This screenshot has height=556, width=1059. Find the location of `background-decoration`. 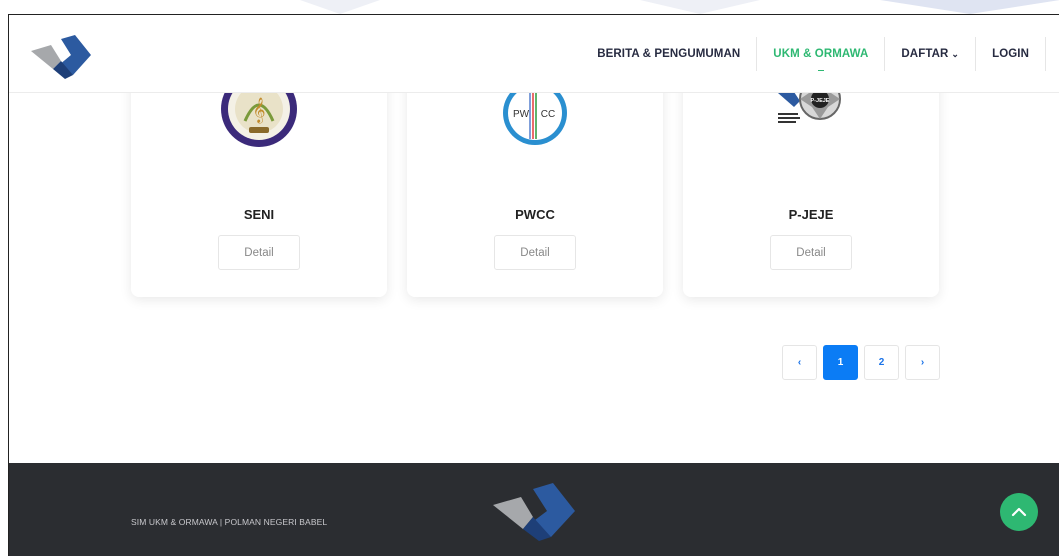

background-decoration is located at coordinates (529, 7).